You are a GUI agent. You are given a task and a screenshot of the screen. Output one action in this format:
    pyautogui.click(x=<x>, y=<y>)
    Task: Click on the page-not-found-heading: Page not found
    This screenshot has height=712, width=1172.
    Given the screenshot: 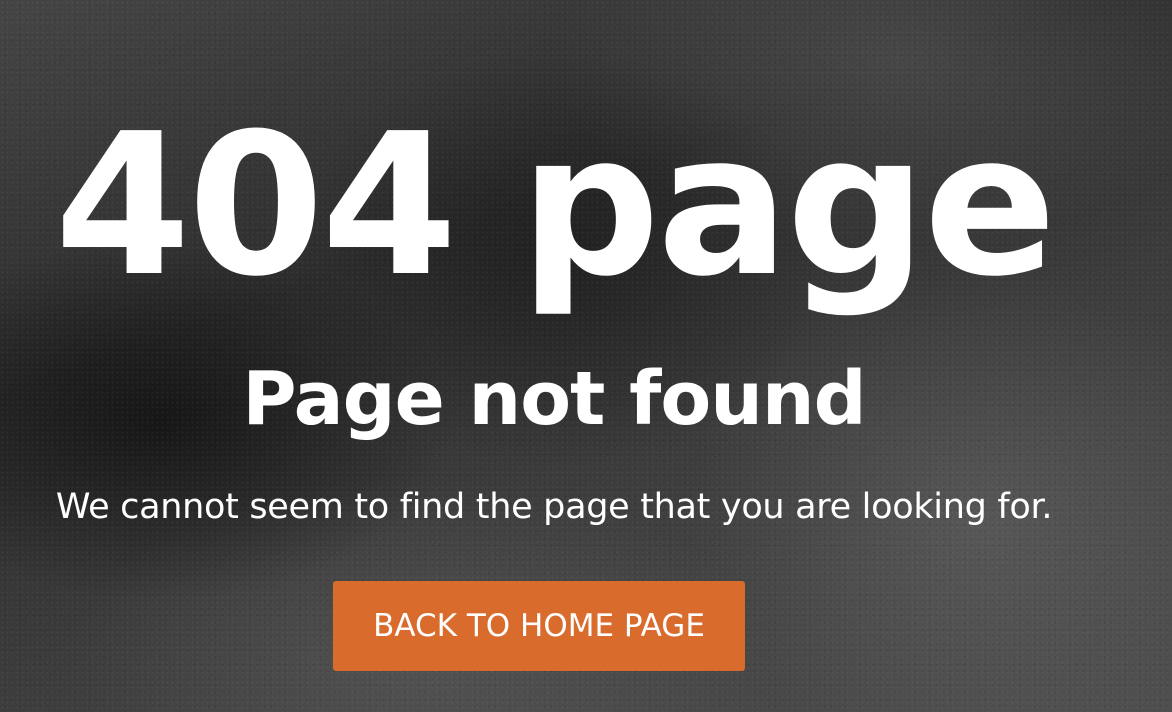 What is the action you would take?
    pyautogui.click(x=554, y=399)
    